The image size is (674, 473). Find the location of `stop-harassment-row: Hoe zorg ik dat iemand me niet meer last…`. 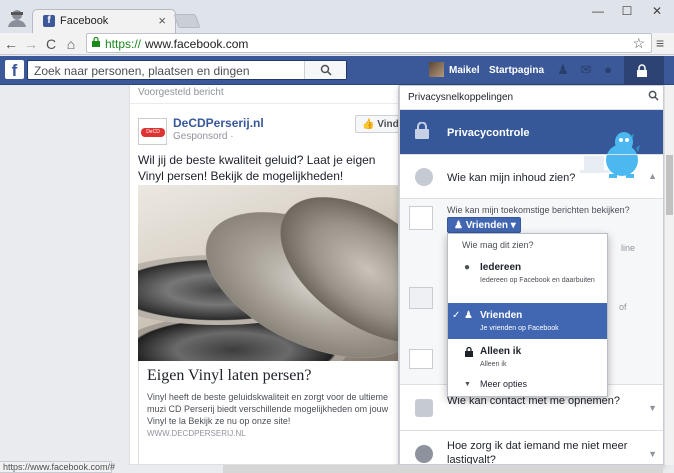

stop-harassment-row: Hoe zorg ik dat iemand me niet meer last… is located at coordinates (531, 447).